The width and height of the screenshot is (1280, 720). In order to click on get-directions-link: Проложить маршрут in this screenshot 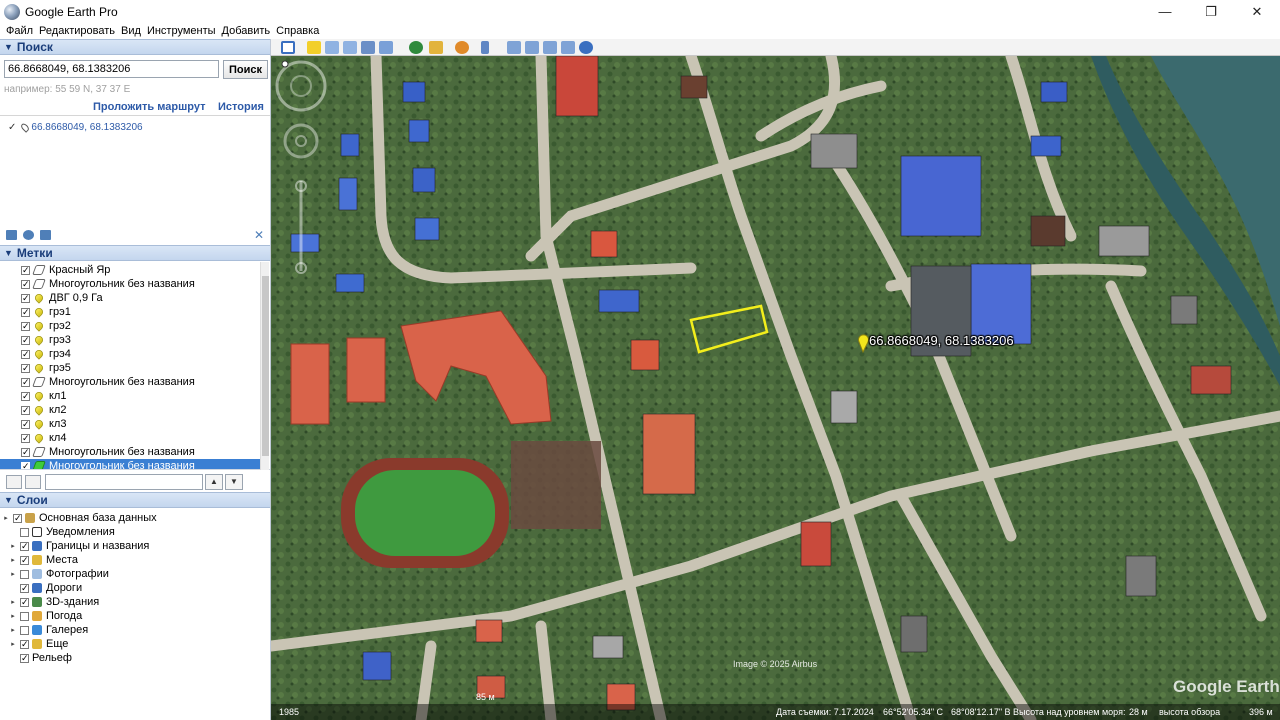, I will do `click(149, 107)`.